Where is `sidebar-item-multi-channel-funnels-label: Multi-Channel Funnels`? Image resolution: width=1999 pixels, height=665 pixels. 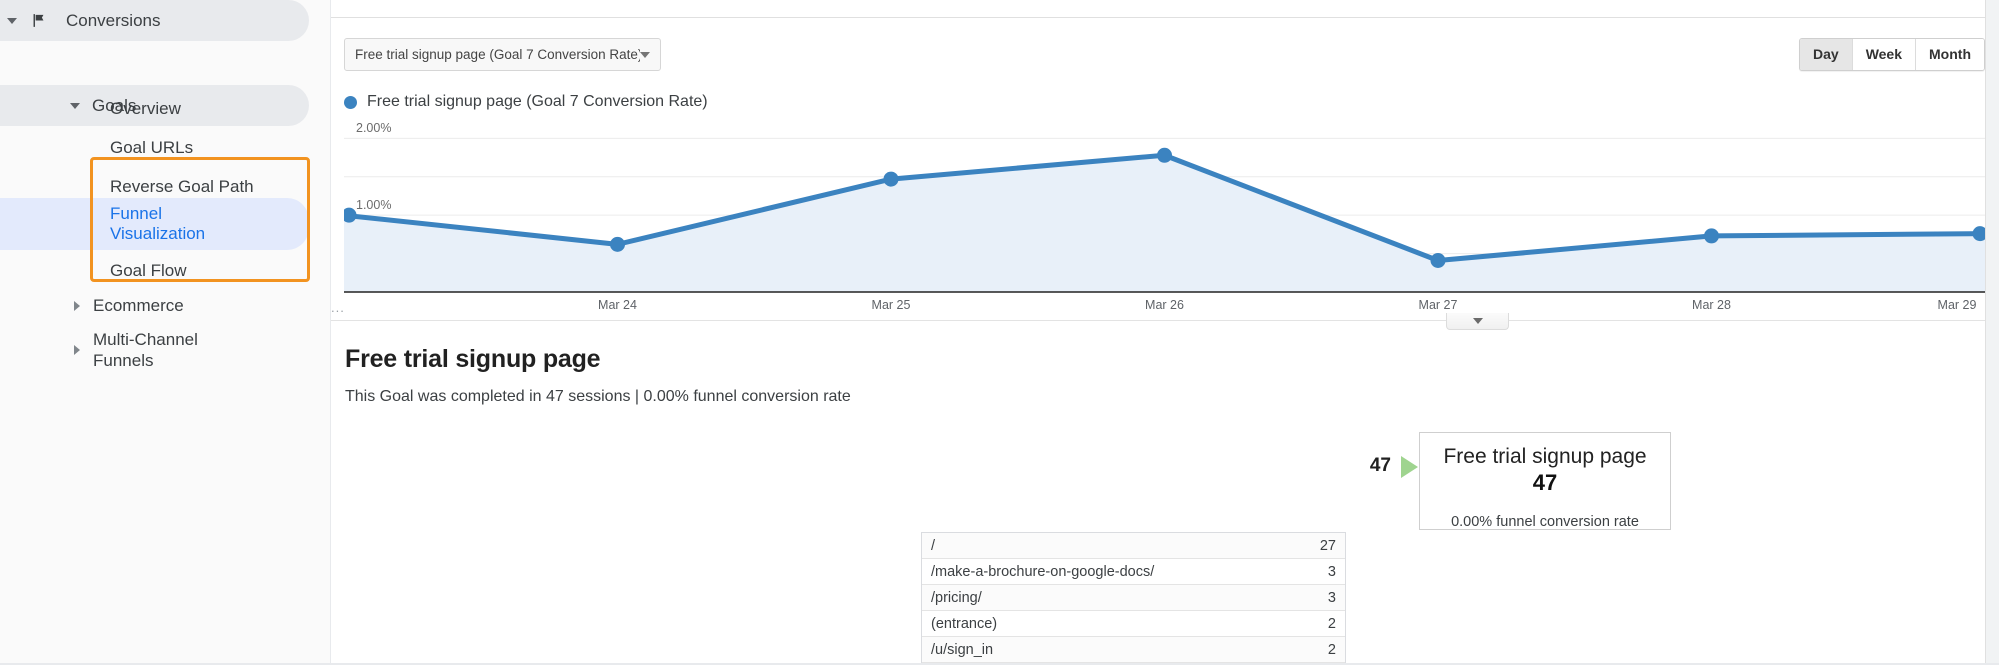 sidebar-item-multi-channel-funnels-label: Multi-Channel Funnels is located at coordinates (145, 350).